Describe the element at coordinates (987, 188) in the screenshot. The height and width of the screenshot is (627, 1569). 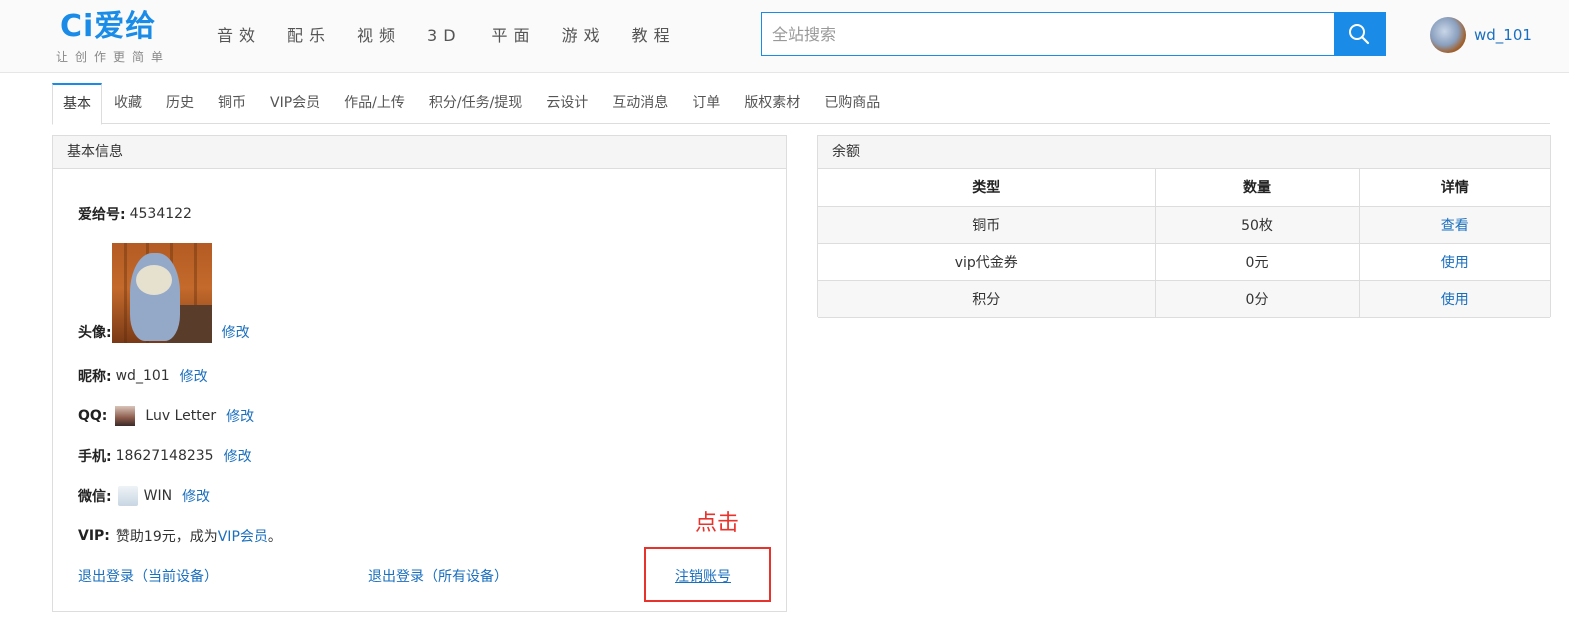
I see `col-type-header: 类型` at that location.